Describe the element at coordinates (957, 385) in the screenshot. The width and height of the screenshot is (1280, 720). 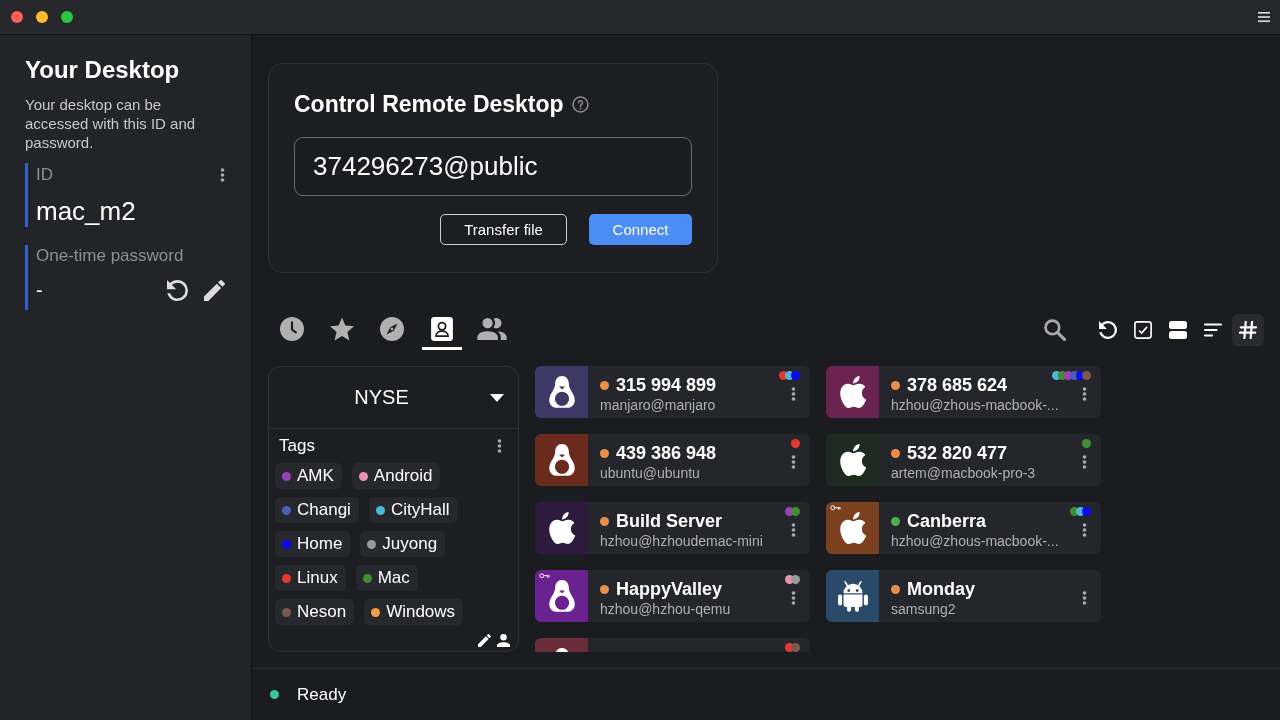
I see `peer-title: 378 685 624` at that location.